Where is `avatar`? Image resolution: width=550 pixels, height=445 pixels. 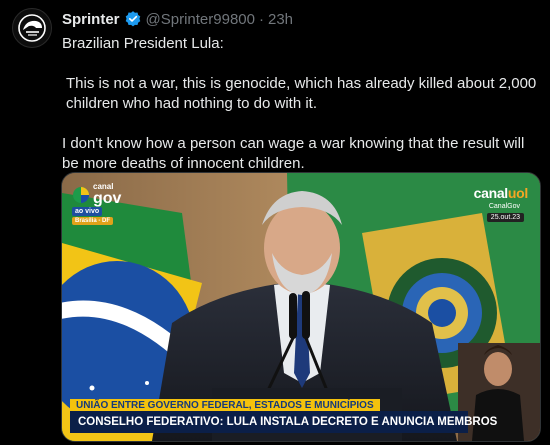
avatar is located at coordinates (32, 28).